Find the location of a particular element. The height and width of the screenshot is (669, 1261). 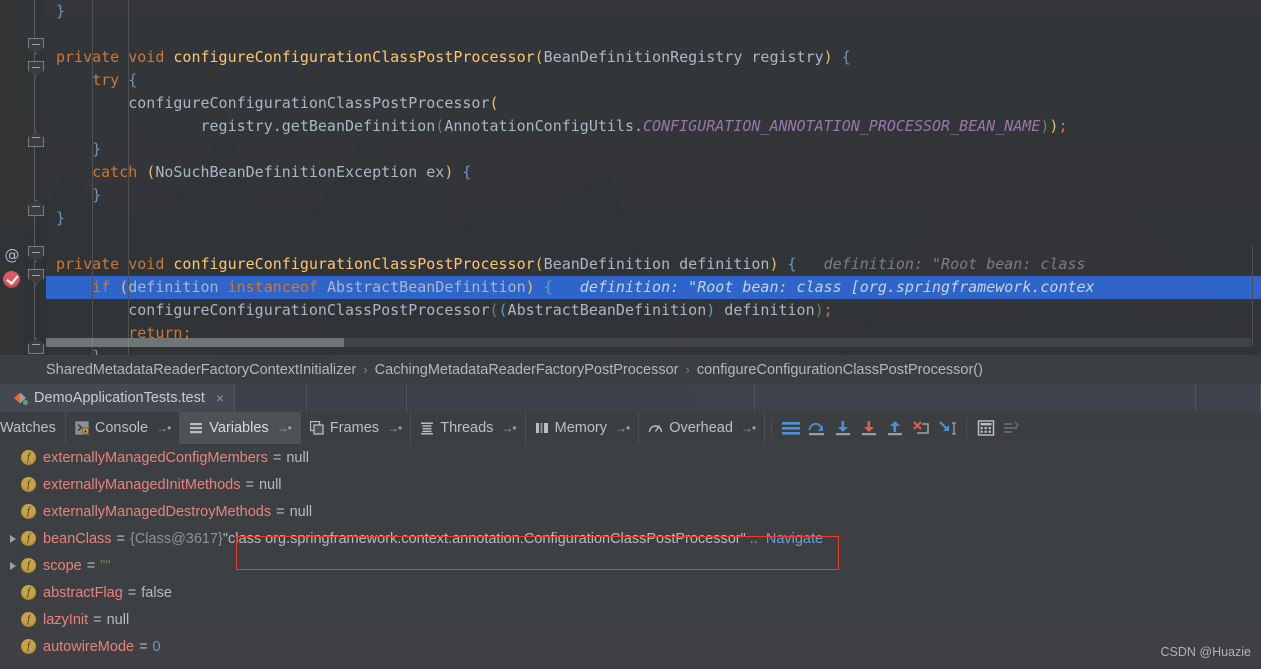

editor-hscrollbar-thumb is located at coordinates (195, 342).